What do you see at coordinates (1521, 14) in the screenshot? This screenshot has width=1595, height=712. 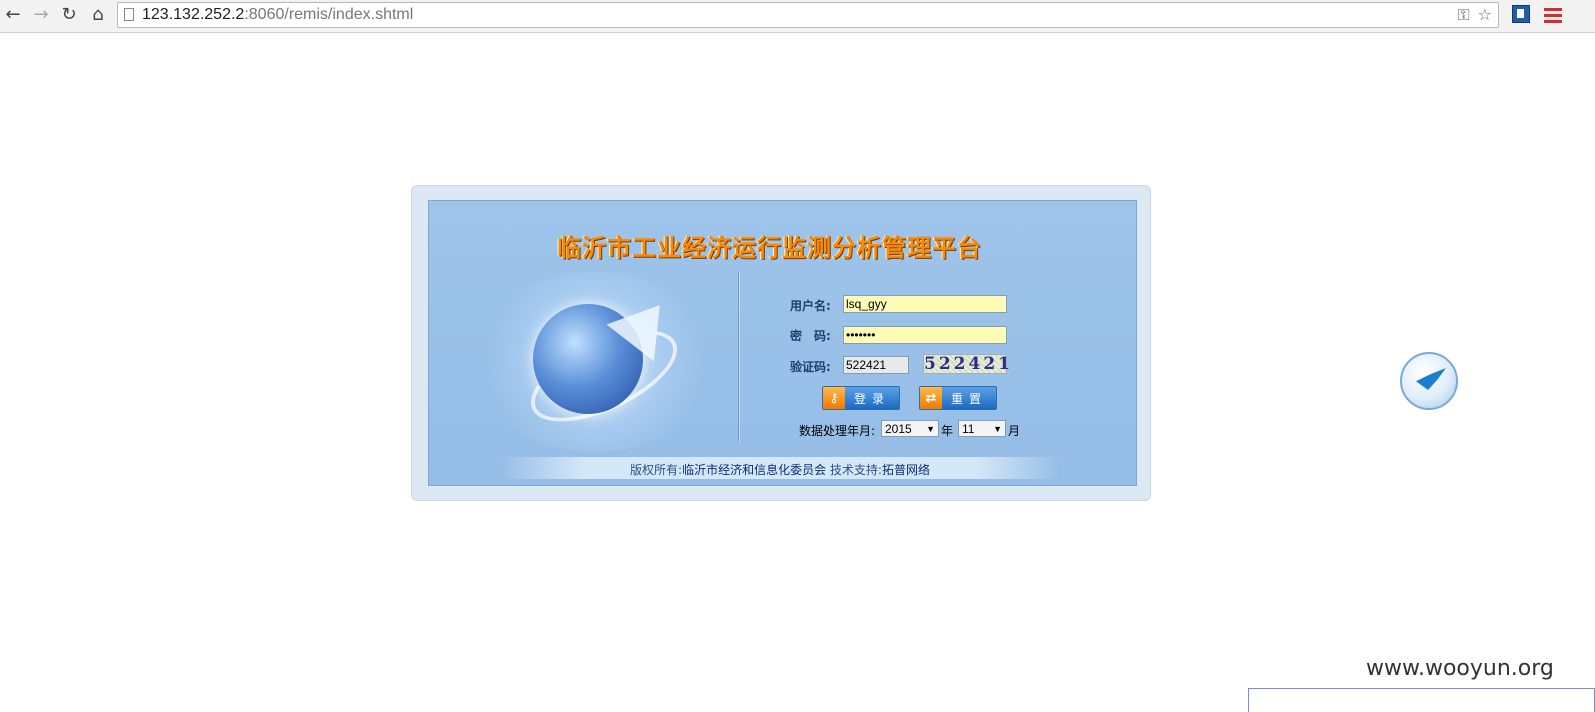 I see `extension-icon` at bounding box center [1521, 14].